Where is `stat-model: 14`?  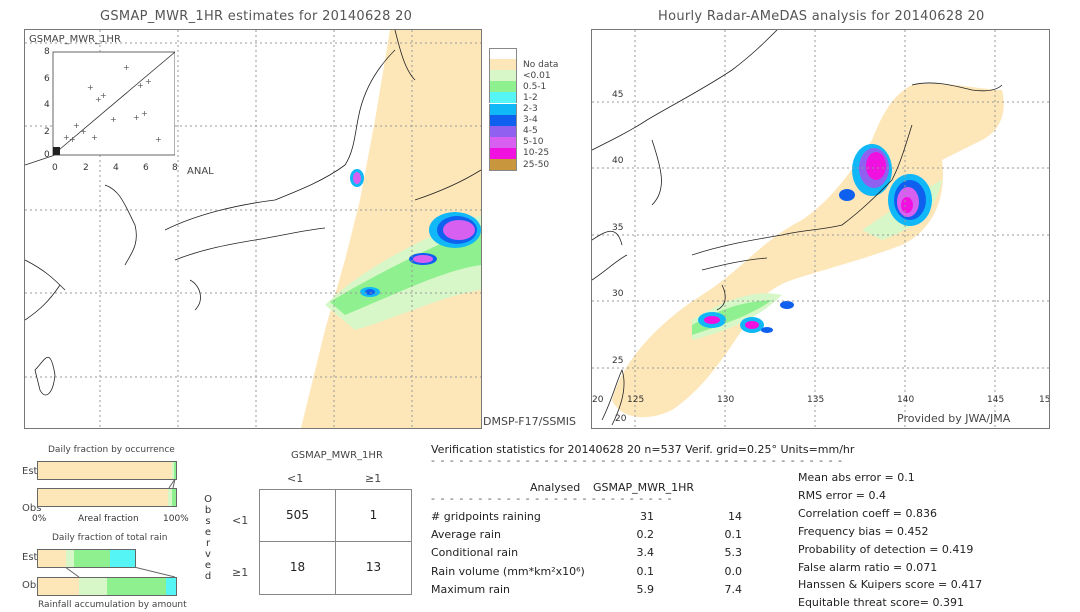 stat-model: 14 is located at coordinates (735, 516).